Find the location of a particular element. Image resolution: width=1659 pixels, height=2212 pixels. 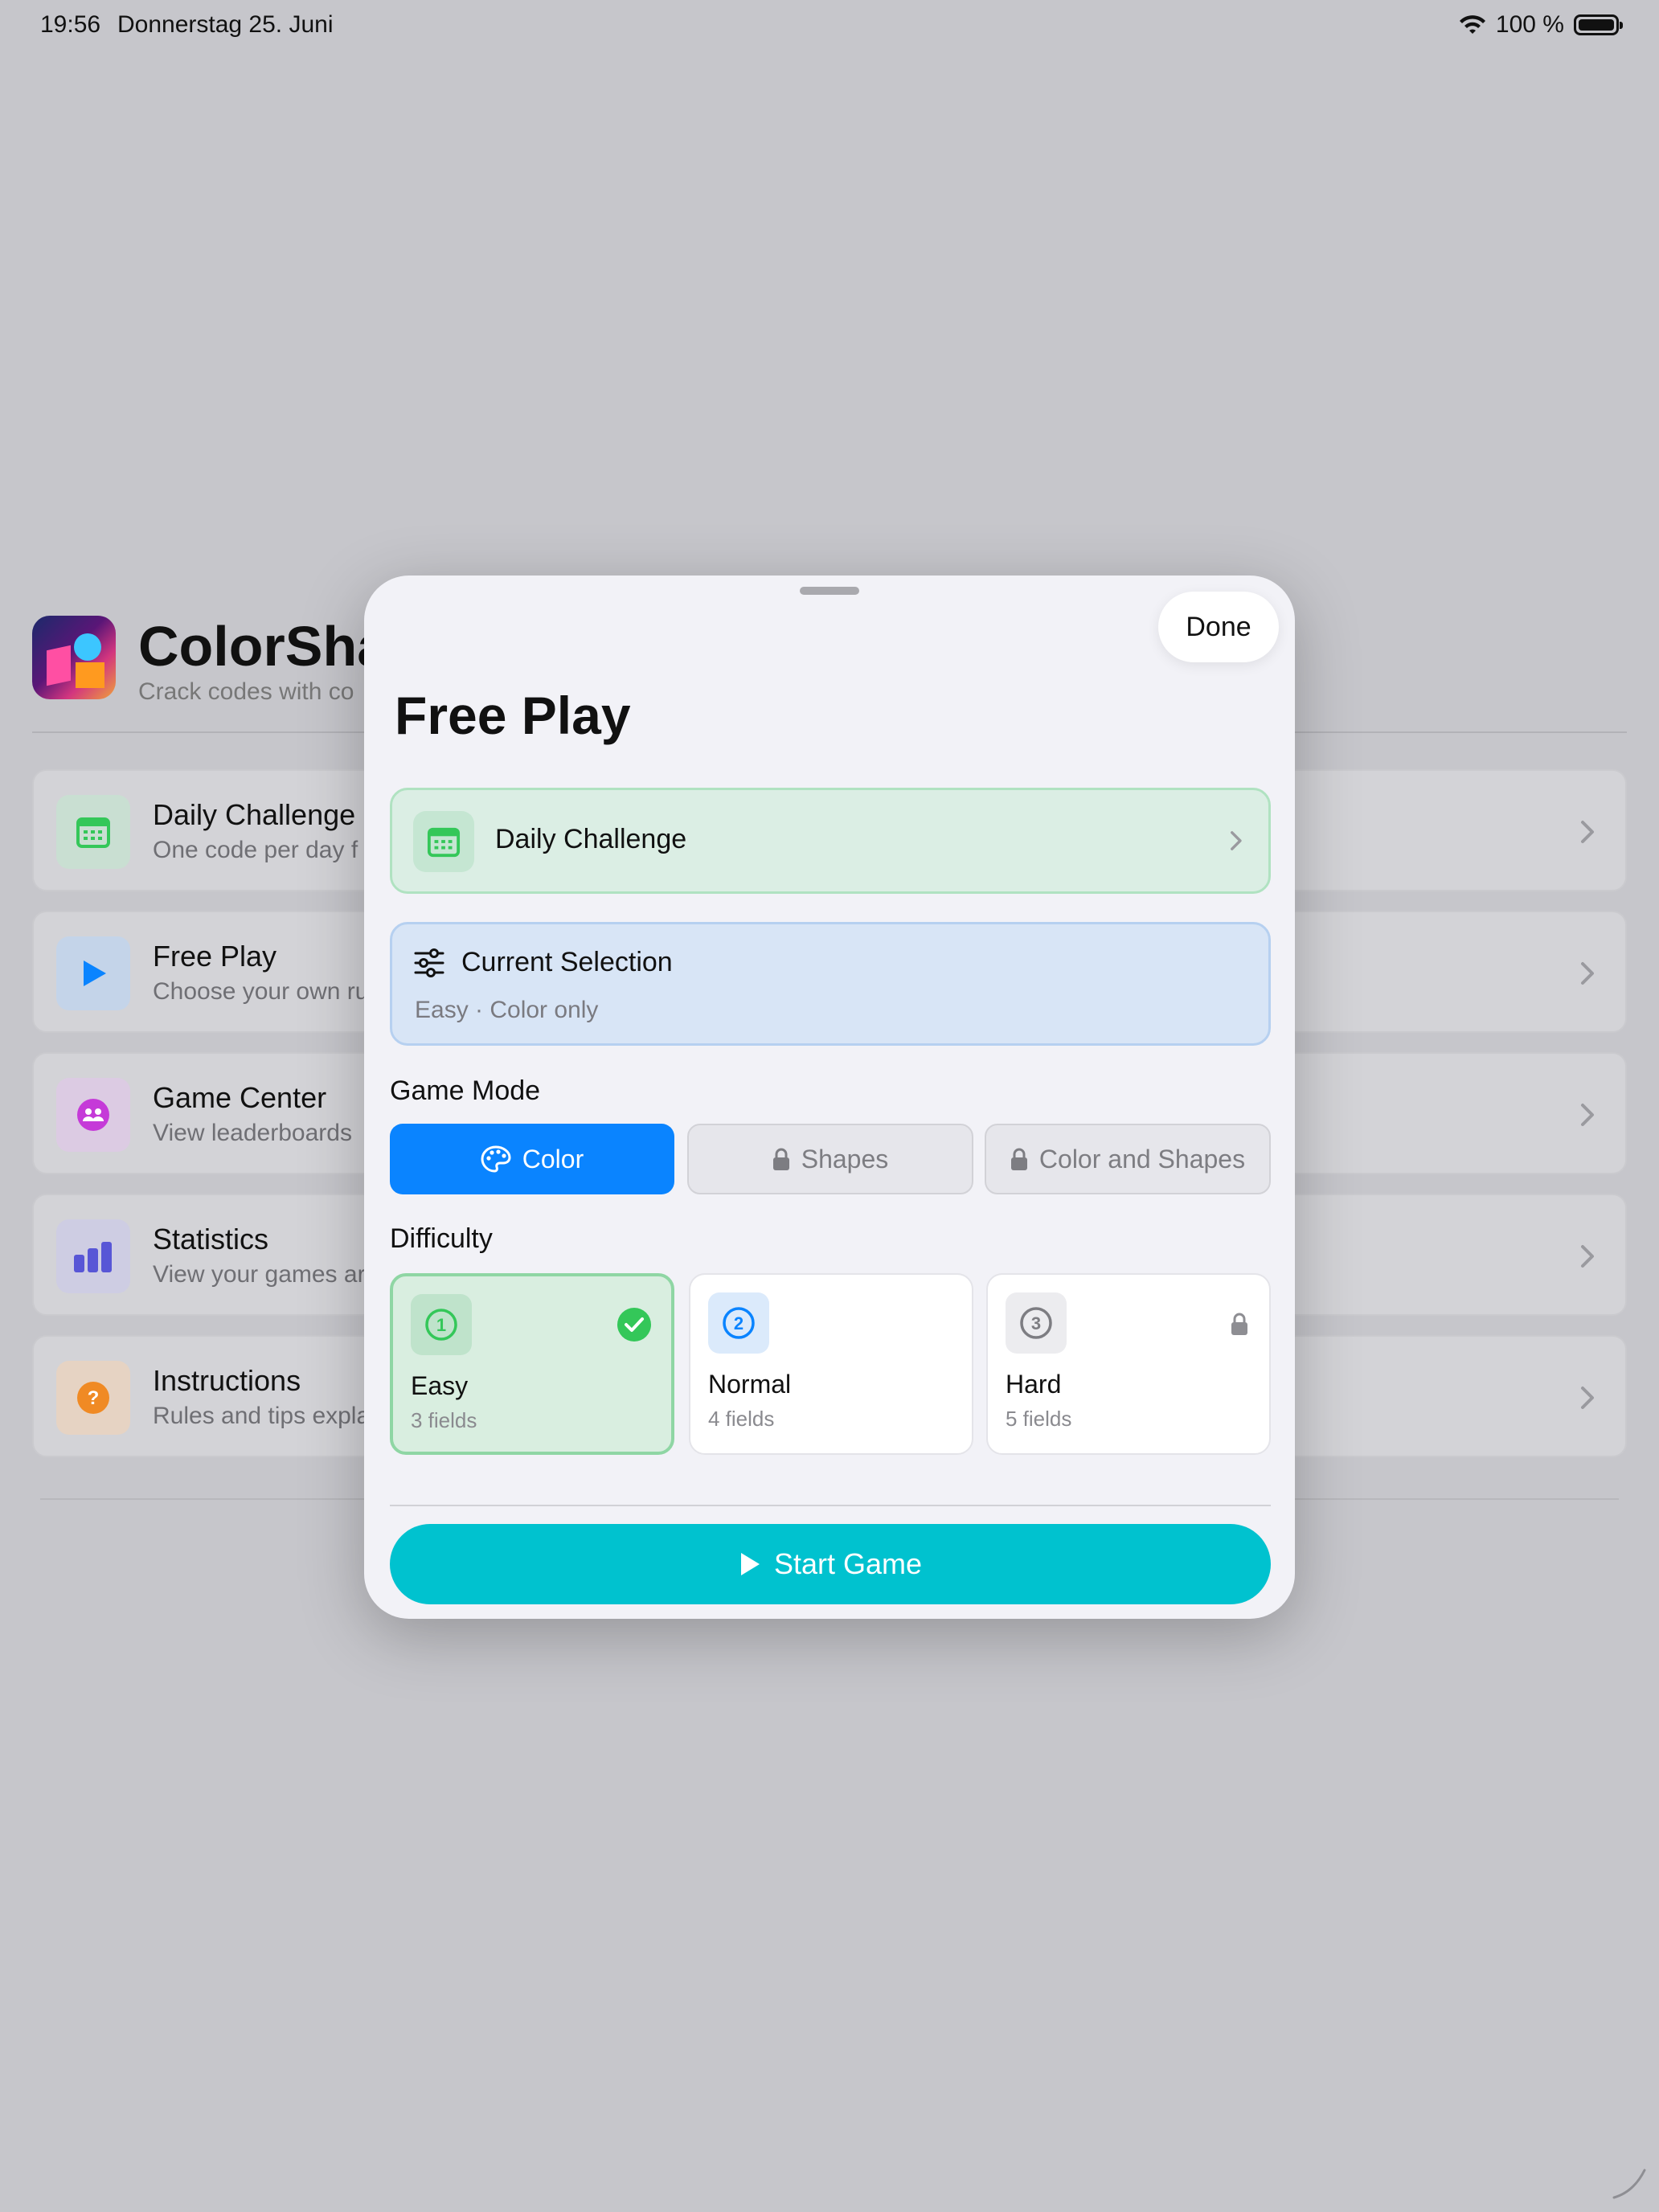

difficulty-hard-card: 3 Hard 5 fields is located at coordinates (1128, 1364).